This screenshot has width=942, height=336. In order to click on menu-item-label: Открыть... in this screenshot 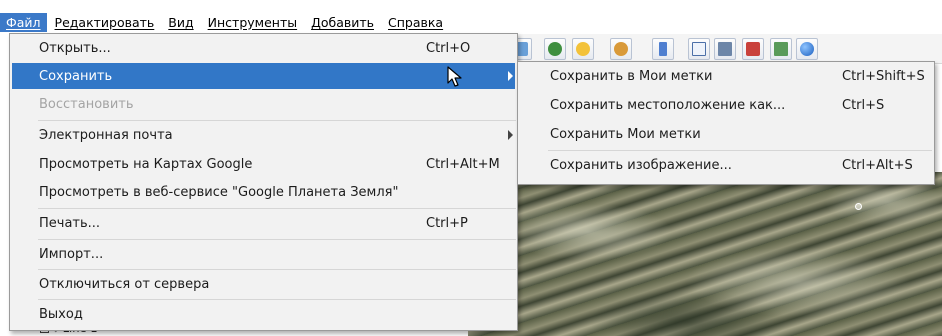, I will do `click(75, 48)`.